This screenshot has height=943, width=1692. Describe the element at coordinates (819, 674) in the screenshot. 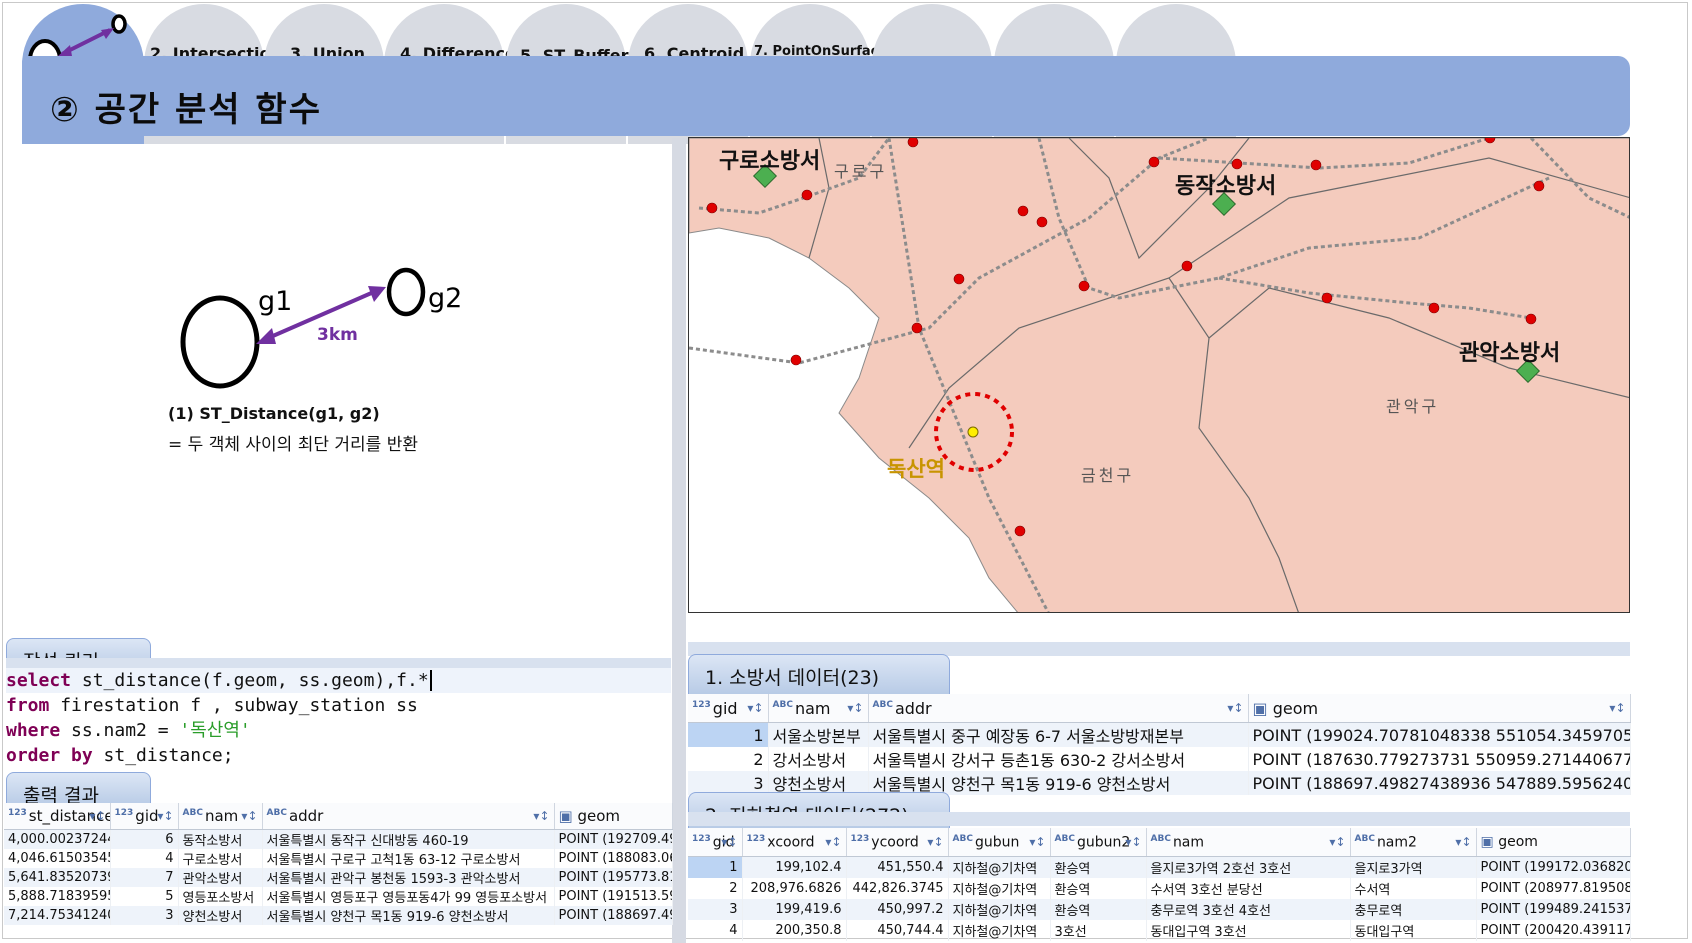

I see `fire-panel-tab: 1. 소방서 데이터(23)` at that location.